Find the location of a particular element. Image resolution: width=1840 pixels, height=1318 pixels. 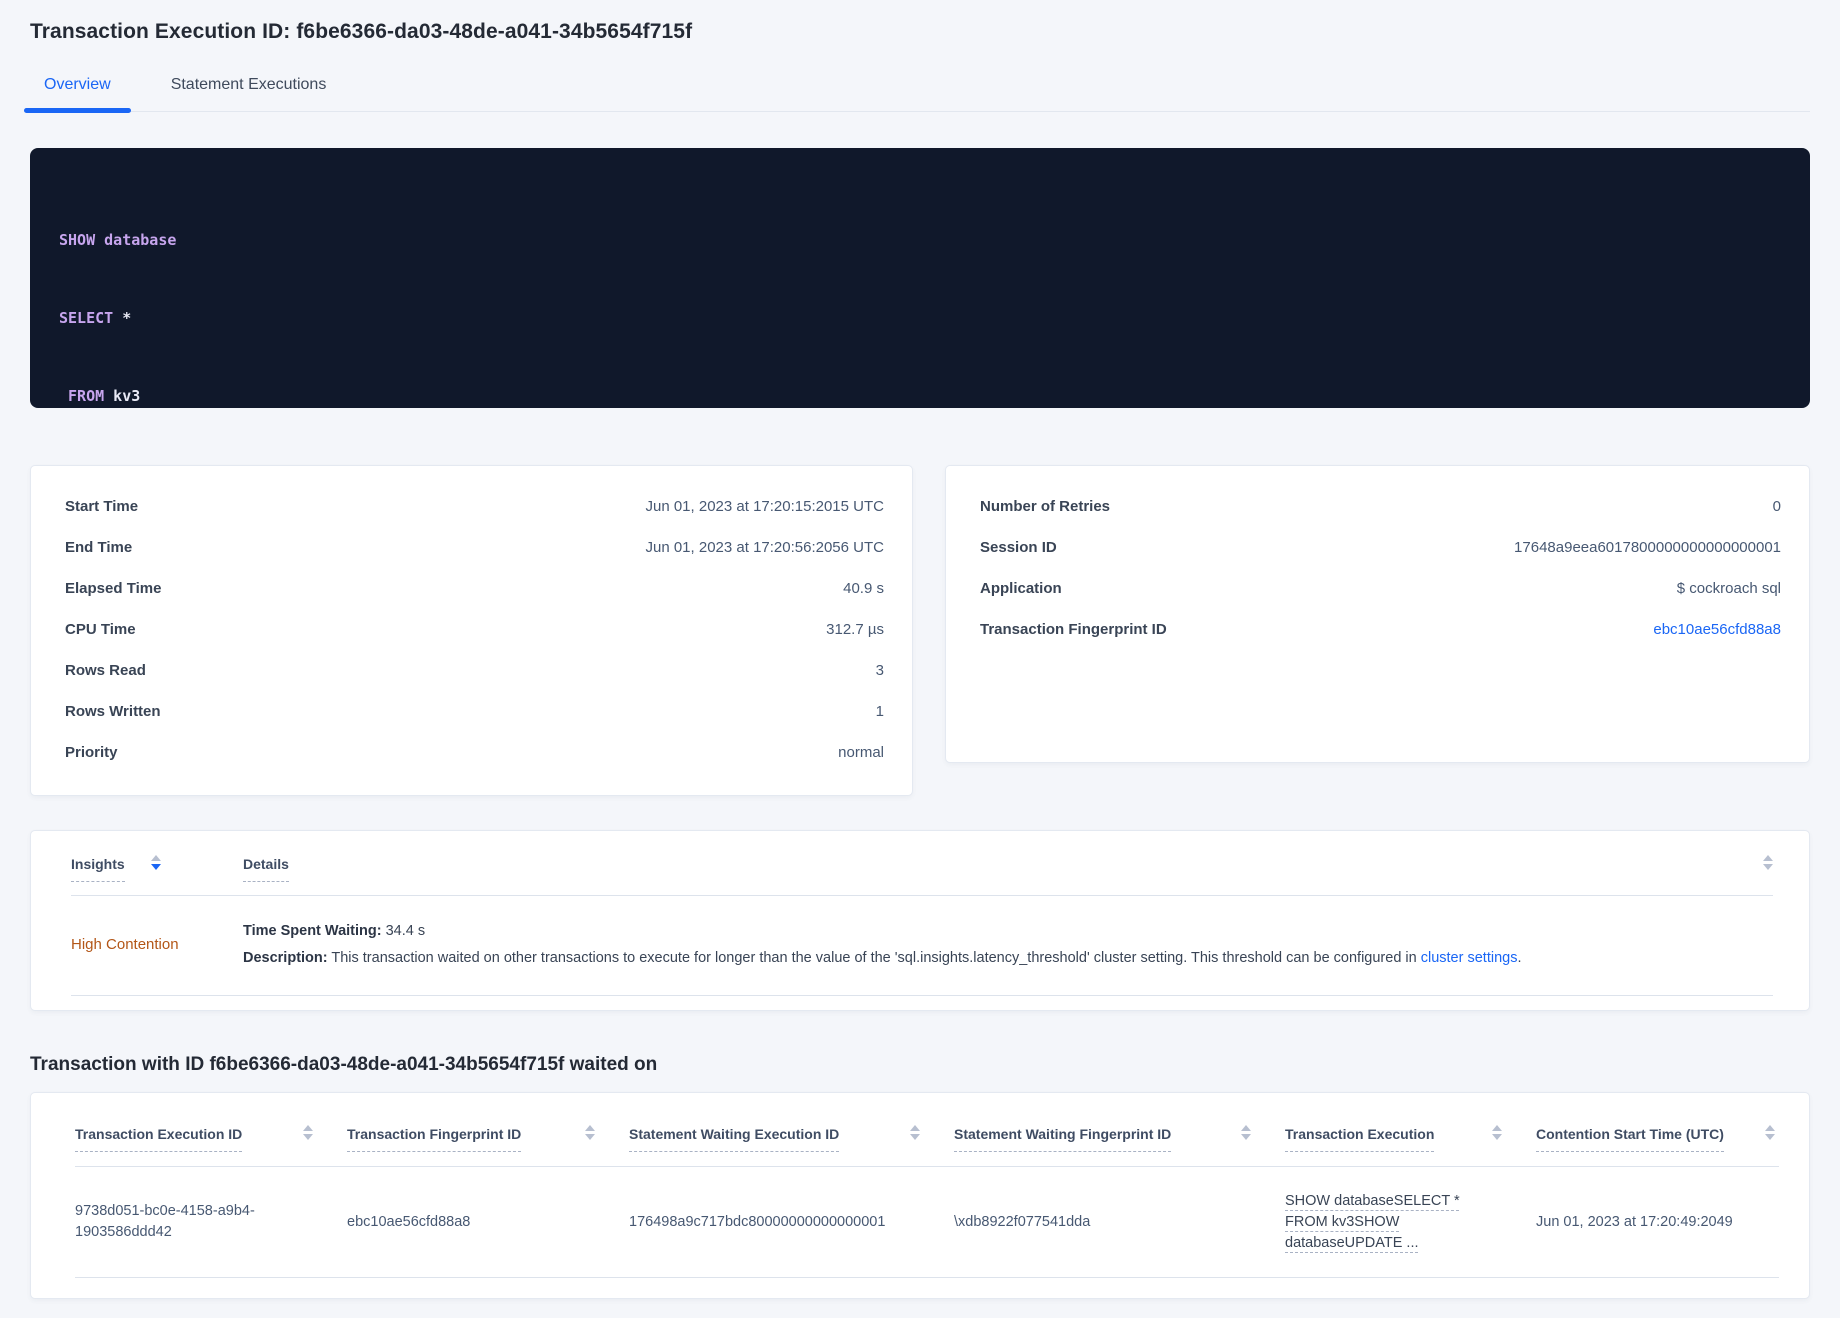

stat-row-rows-written: Rows Written 1 is located at coordinates (474, 711).